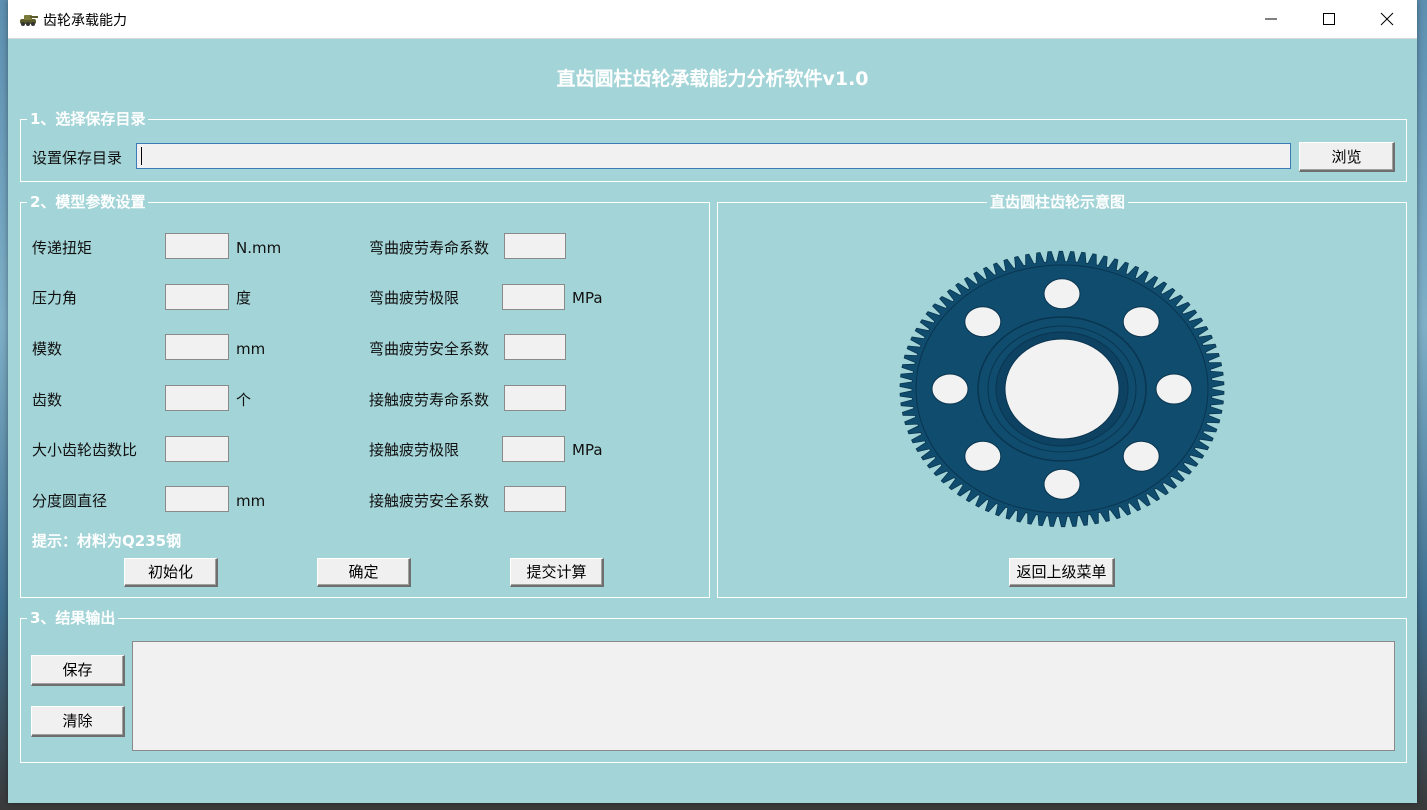 The image size is (1427, 810). Describe the element at coordinates (1058, 202) in the screenshot. I see `diagram-title: 直齿圆柱齿轮示意图` at that location.